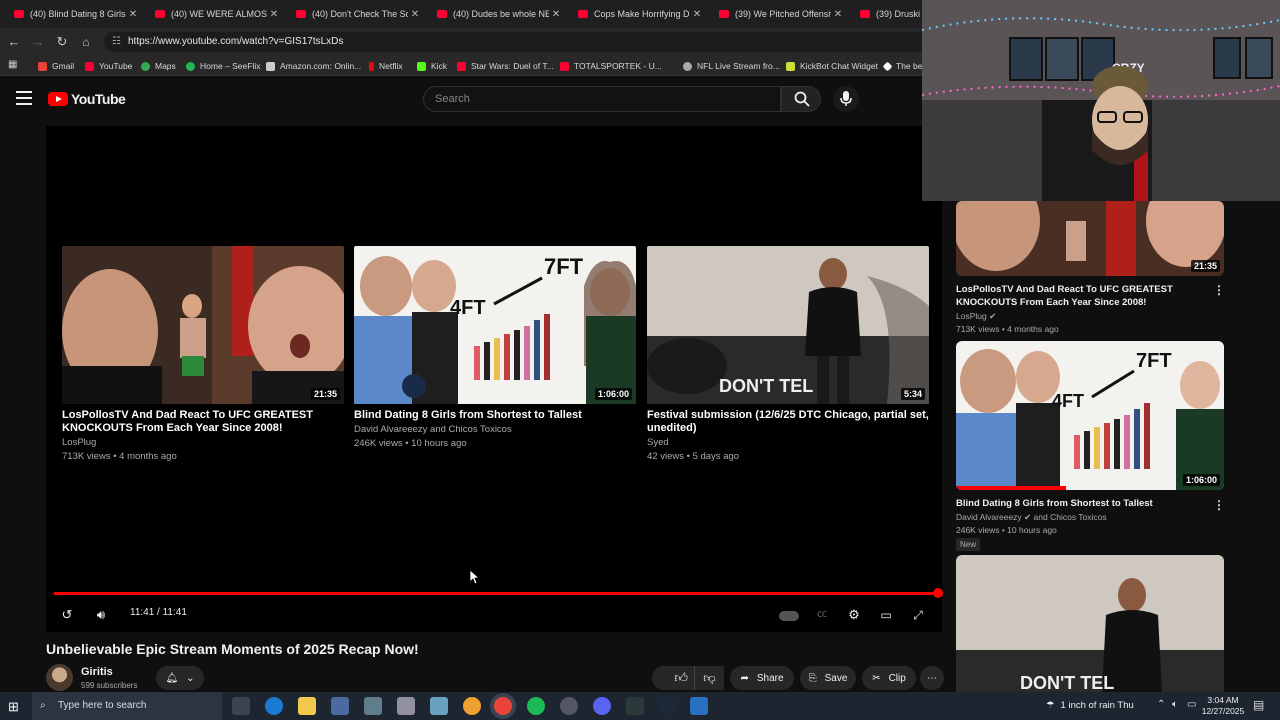 This screenshot has width=1280, height=720. What do you see at coordinates (889, 678) in the screenshot?
I see `clip-button: ✂ Clip` at bounding box center [889, 678].